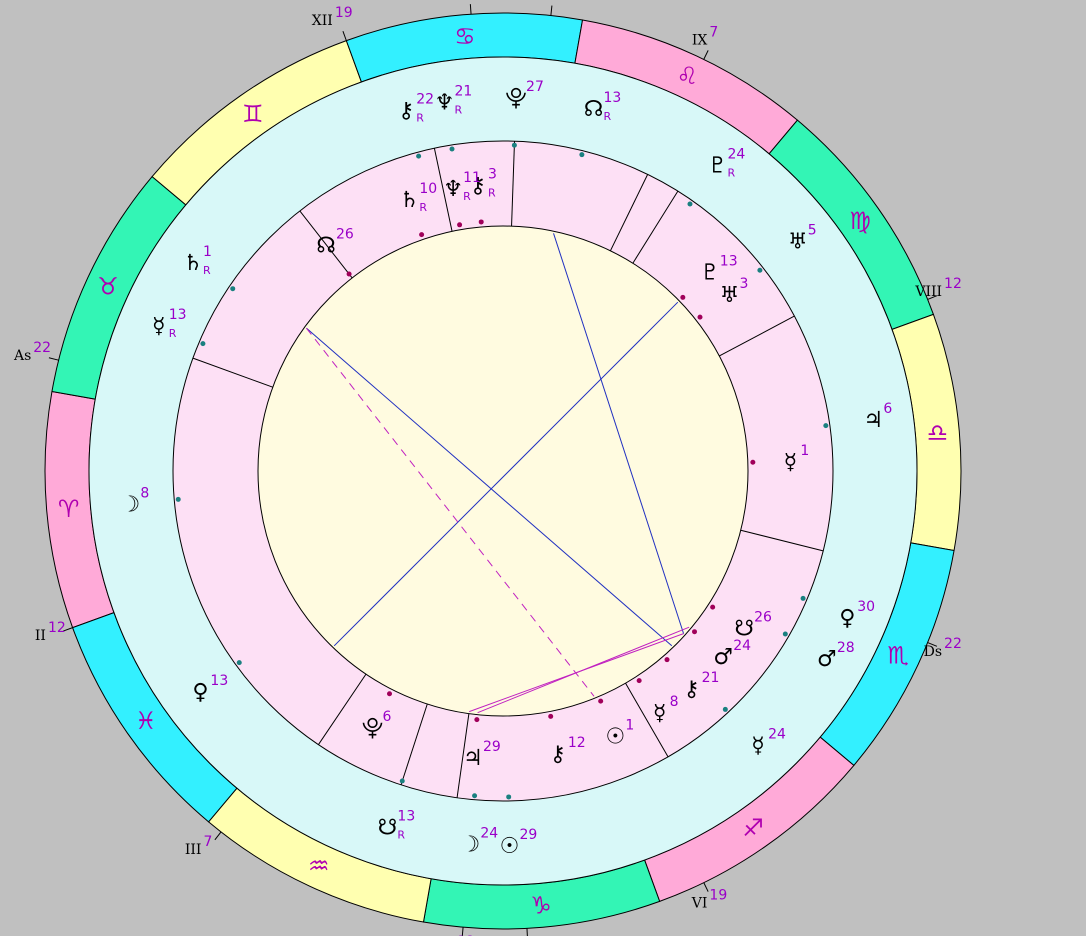  Describe the element at coordinates (390, 694) in the screenshot. I see `inner-pluto-point-marker` at that location.